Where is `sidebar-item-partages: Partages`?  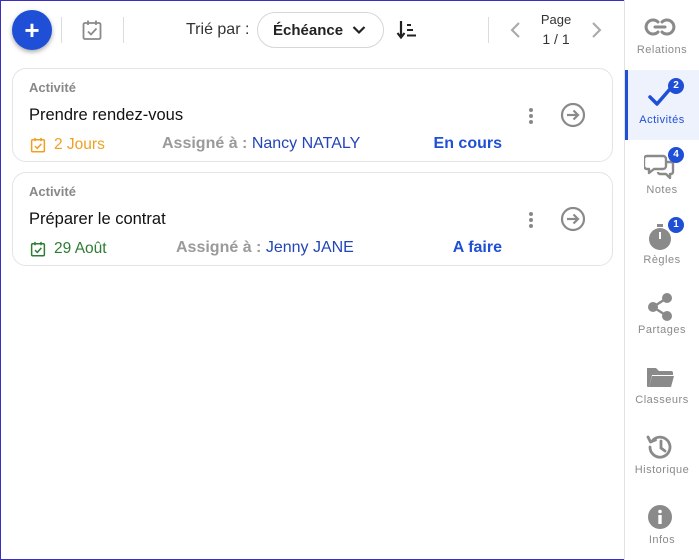
sidebar-item-partages: Partages is located at coordinates (662, 315).